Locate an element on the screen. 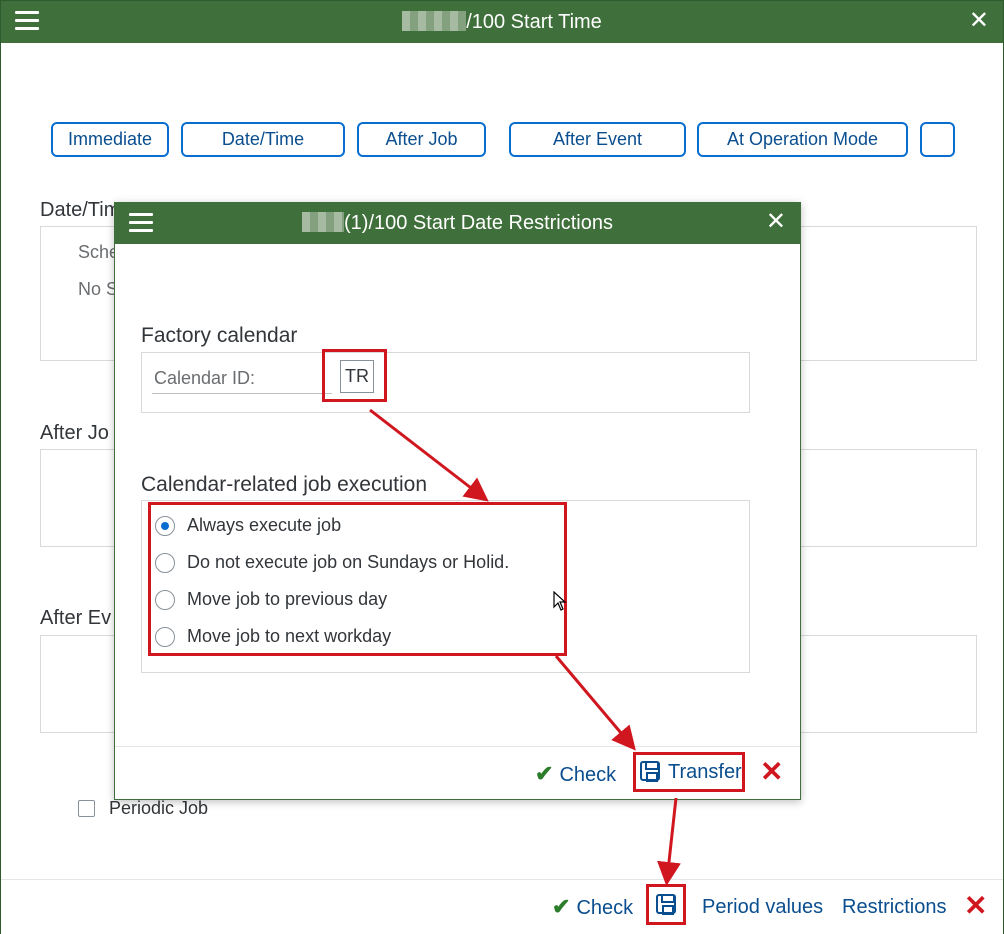  datetime-section-label: Date/Tim is located at coordinates (80, 210).